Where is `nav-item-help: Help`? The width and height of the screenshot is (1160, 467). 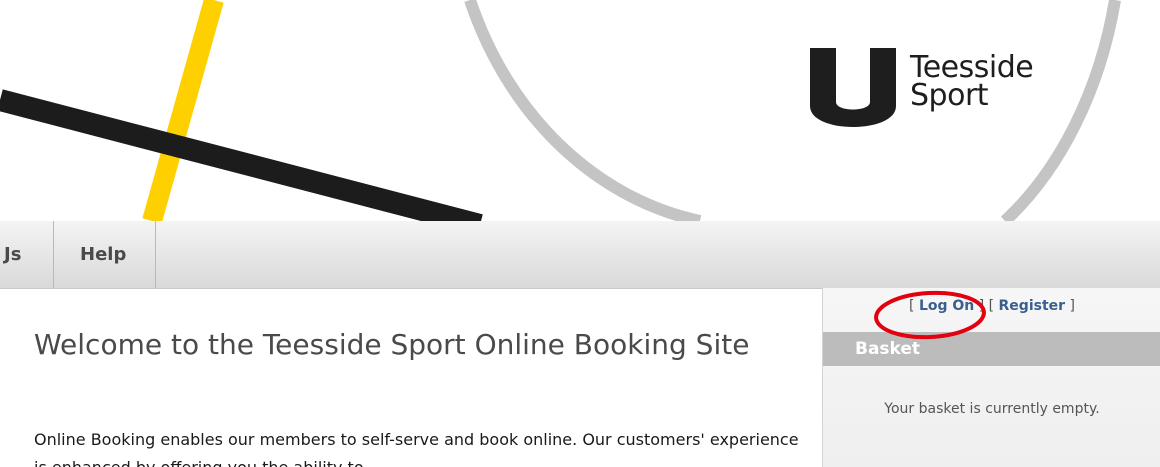 nav-item-help: Help is located at coordinates (103, 254).